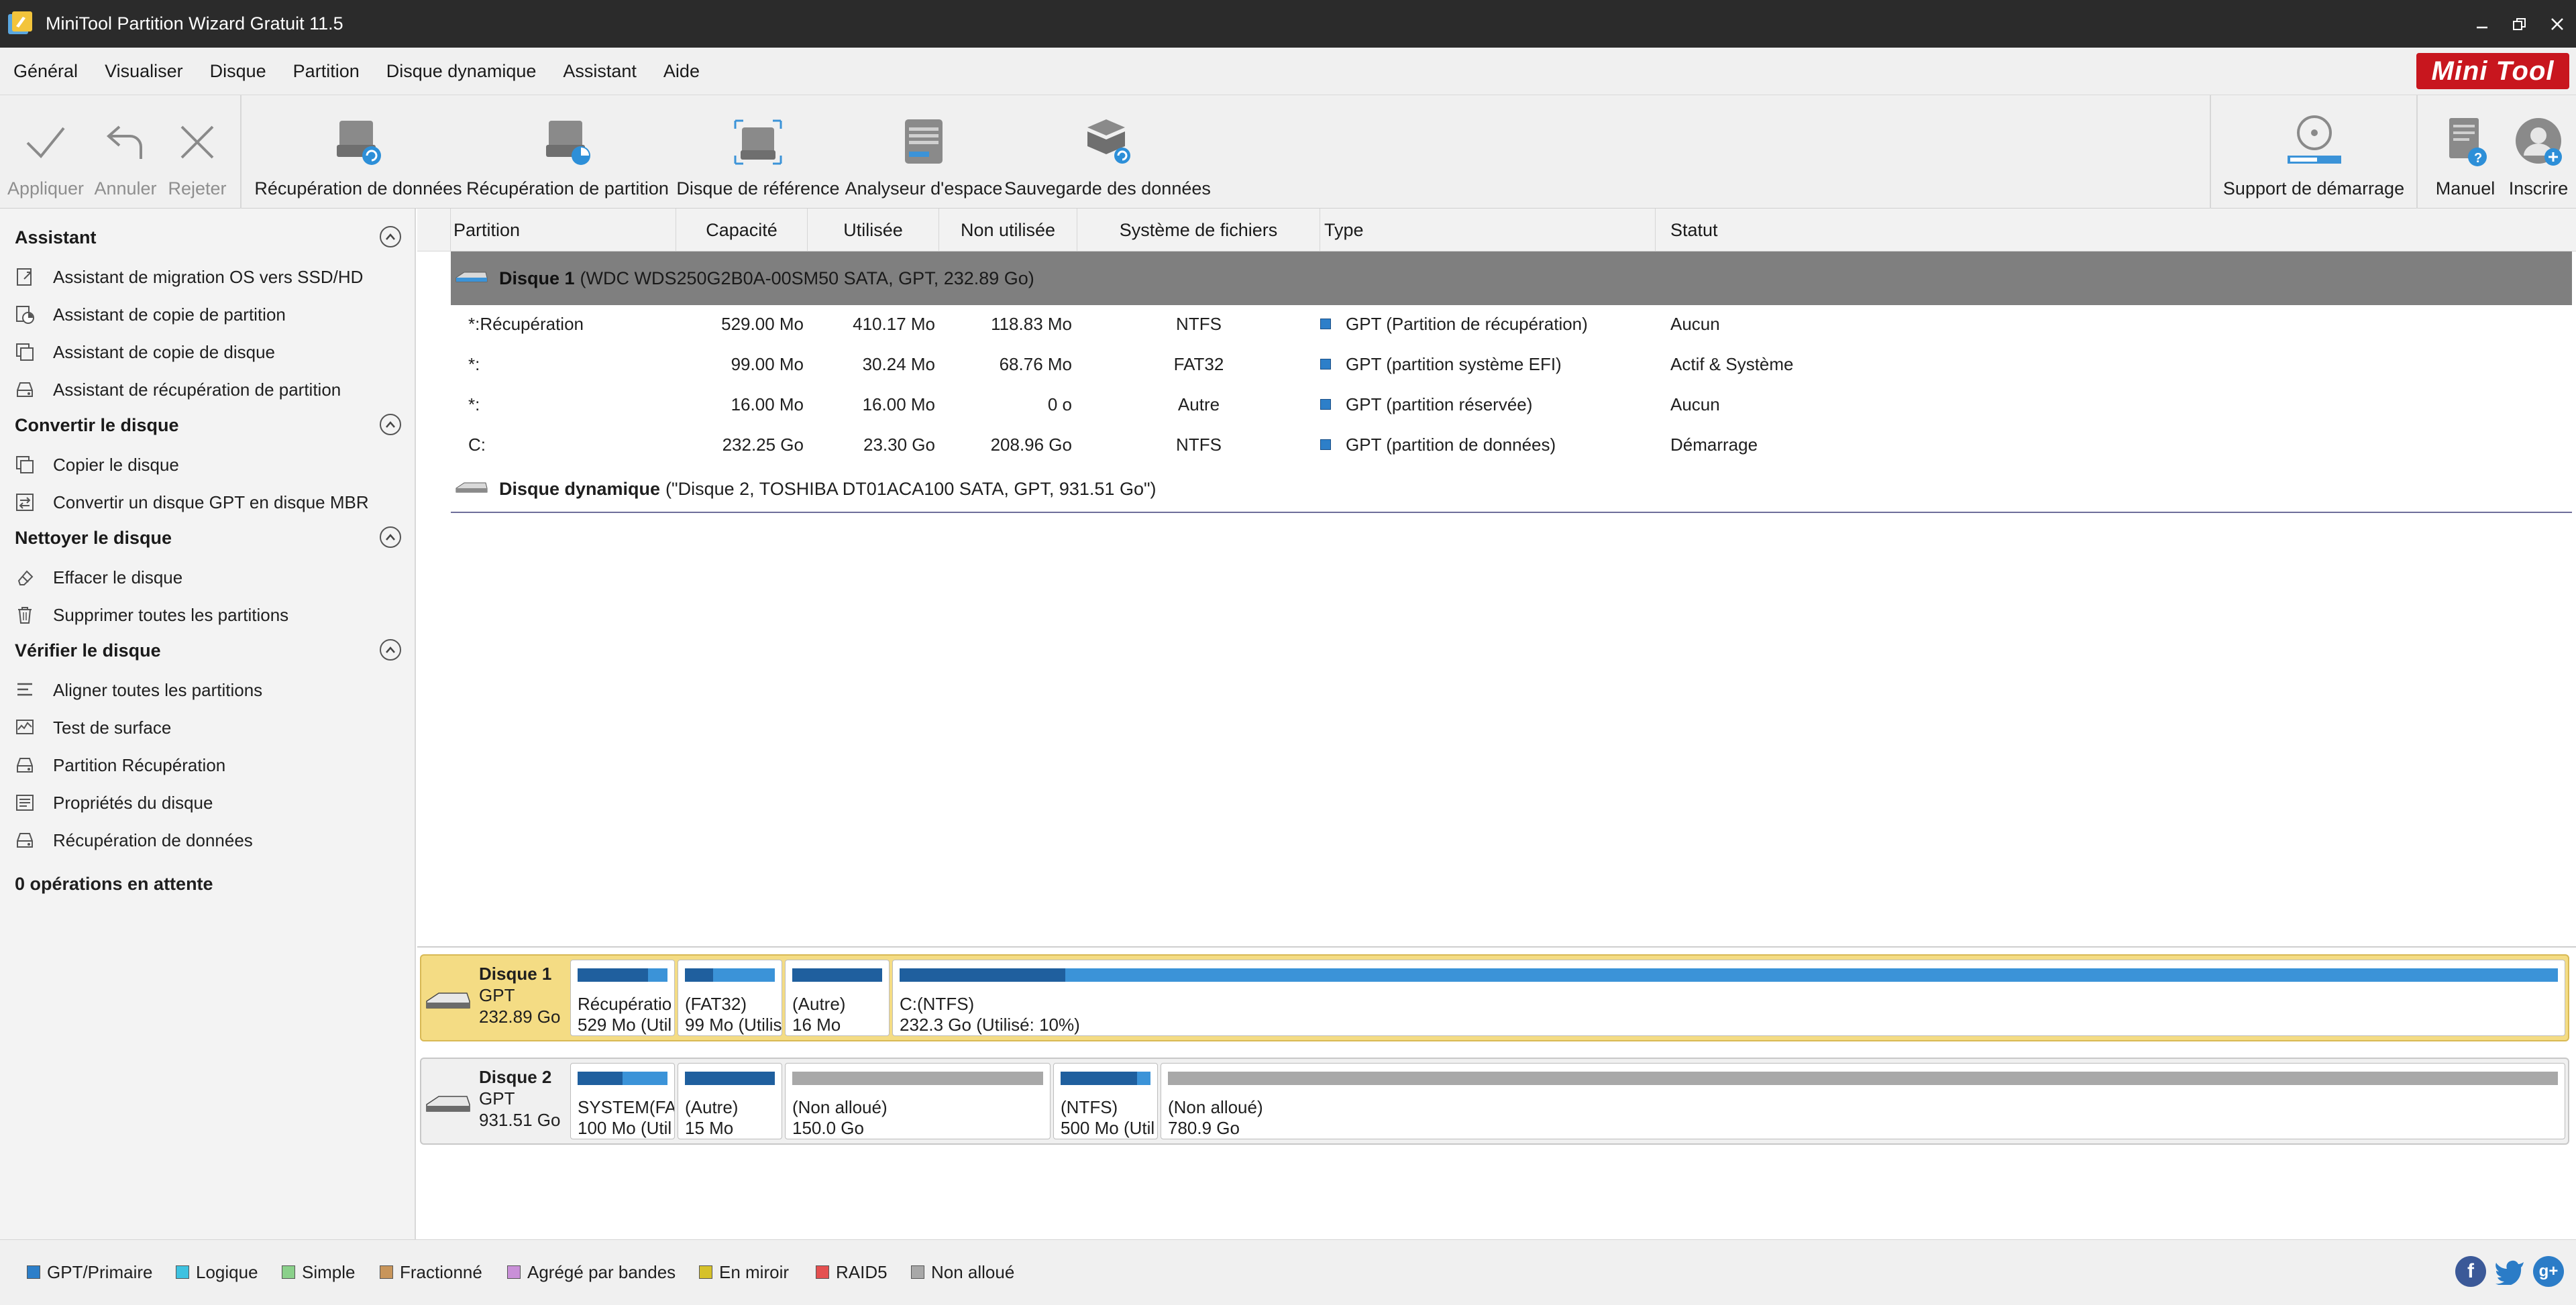 The width and height of the screenshot is (2576, 1305). Describe the element at coordinates (133, 840) in the screenshot. I see `sidebar-item-data-recovery: Récupération de données` at that location.